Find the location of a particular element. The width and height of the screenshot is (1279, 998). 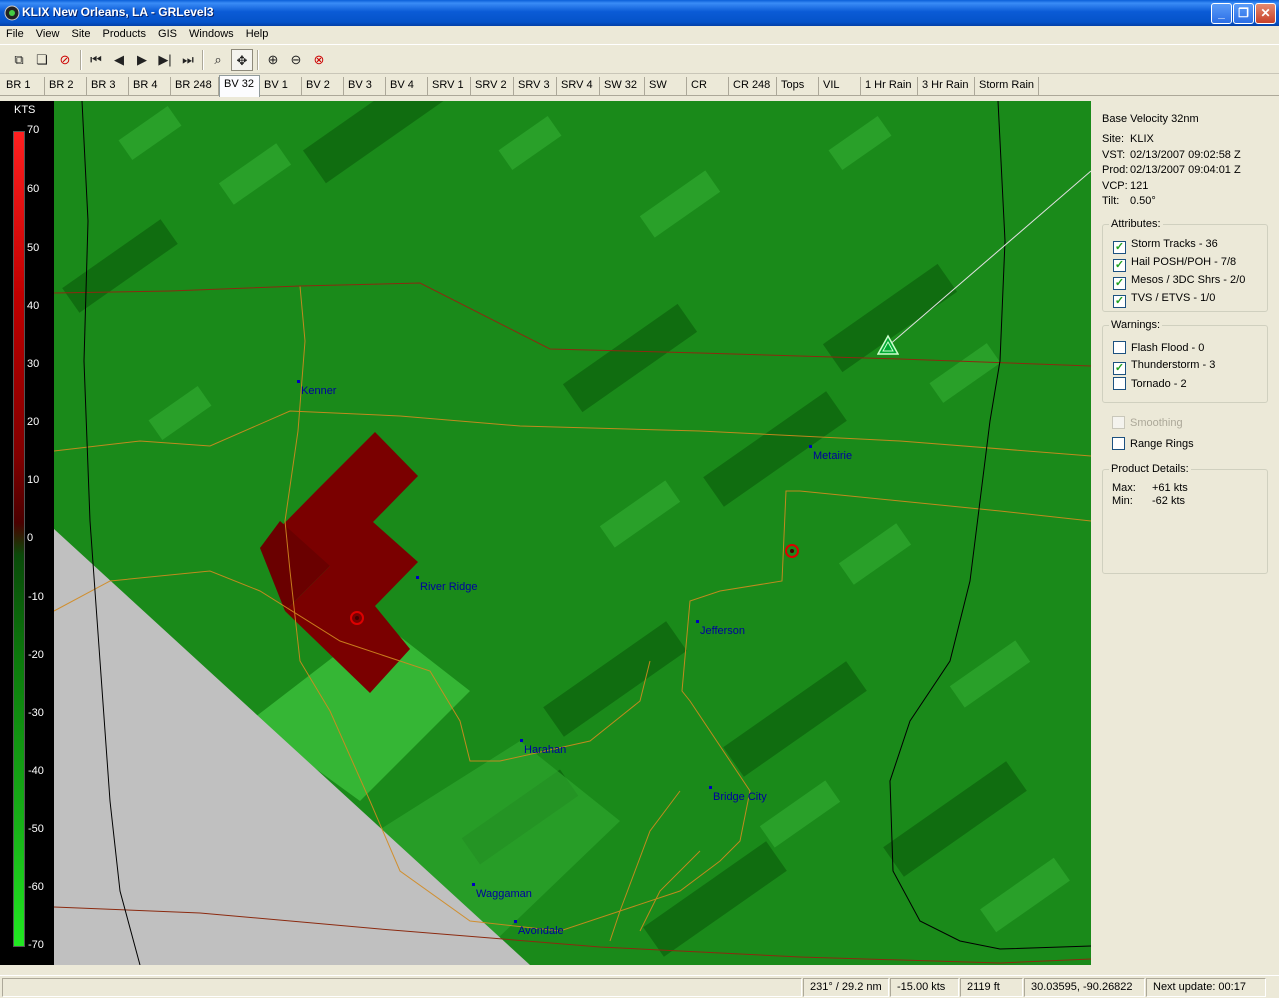

tilt-value: 0.50° is located at coordinates (1143, 201).